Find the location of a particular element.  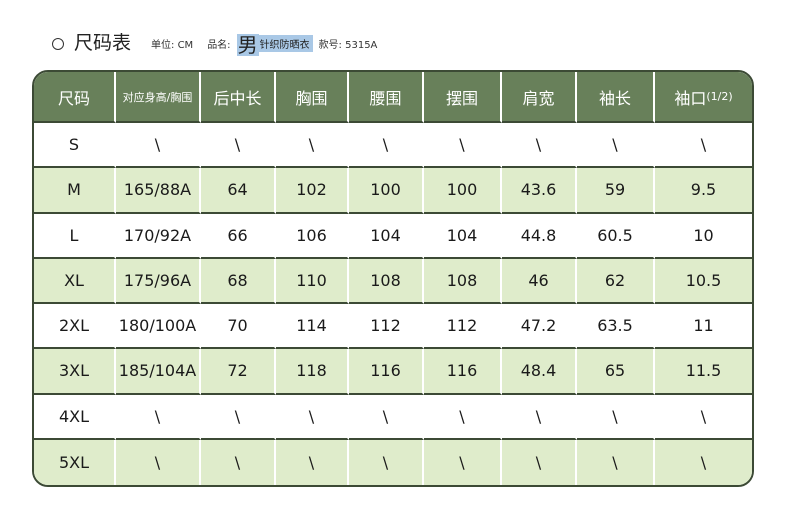

measurement-cell: 185/104A is located at coordinates (158, 372).